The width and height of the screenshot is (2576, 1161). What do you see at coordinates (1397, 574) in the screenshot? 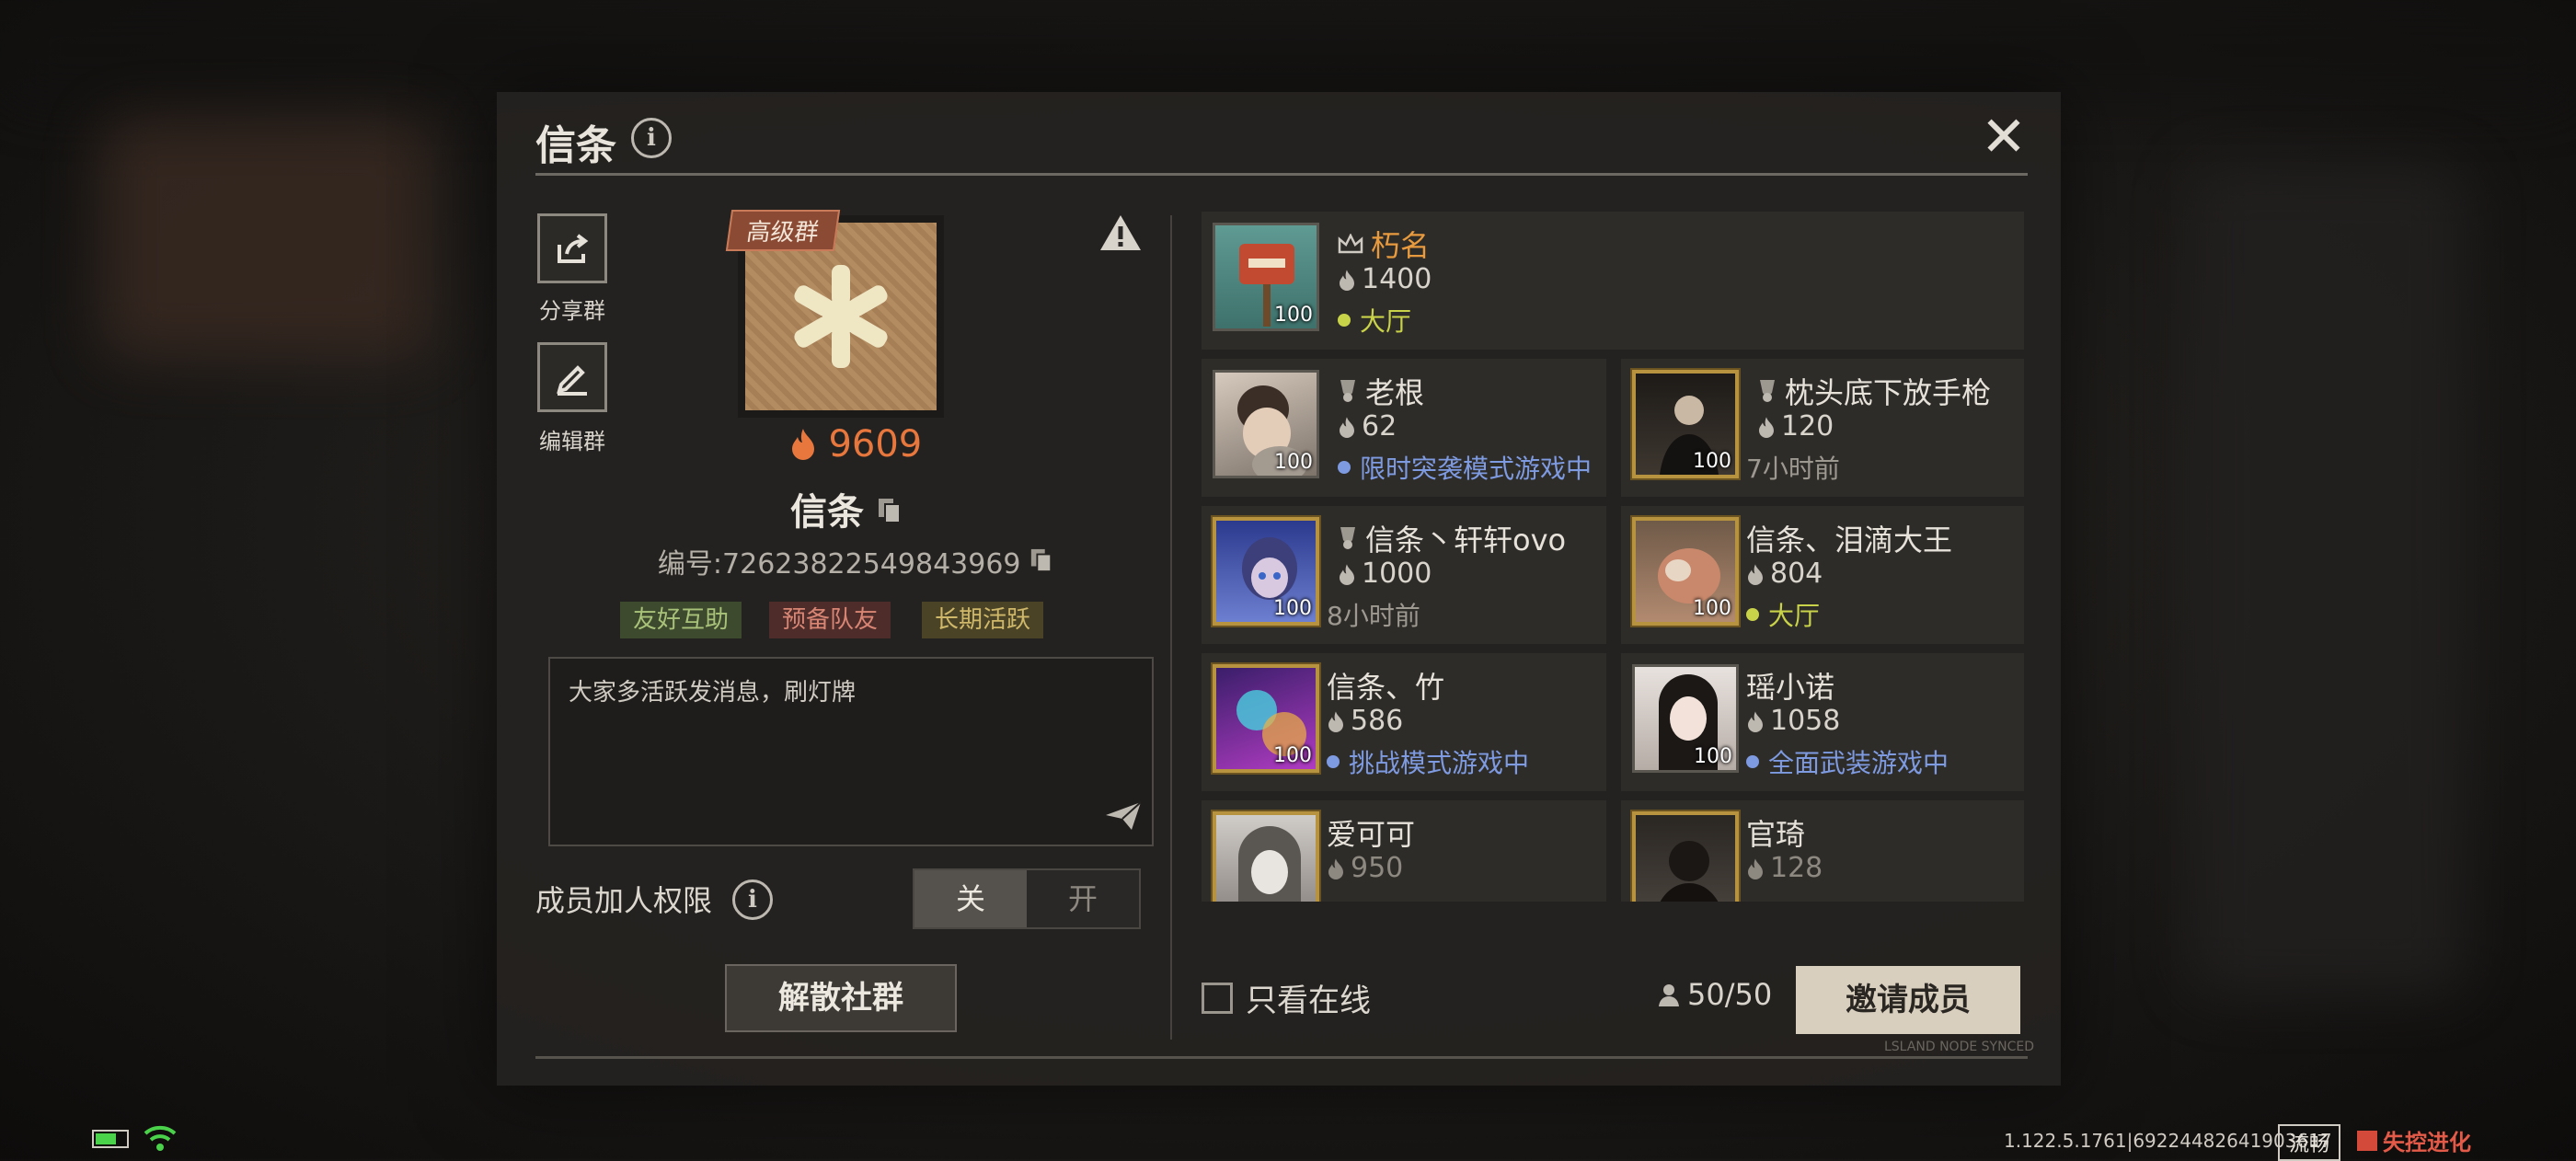
I see `member-score: 1000` at bounding box center [1397, 574].